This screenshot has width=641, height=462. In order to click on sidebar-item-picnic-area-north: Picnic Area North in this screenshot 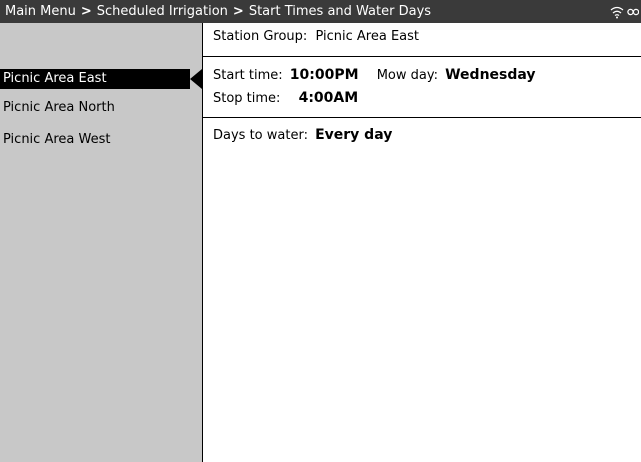, I will do `click(95, 108)`.